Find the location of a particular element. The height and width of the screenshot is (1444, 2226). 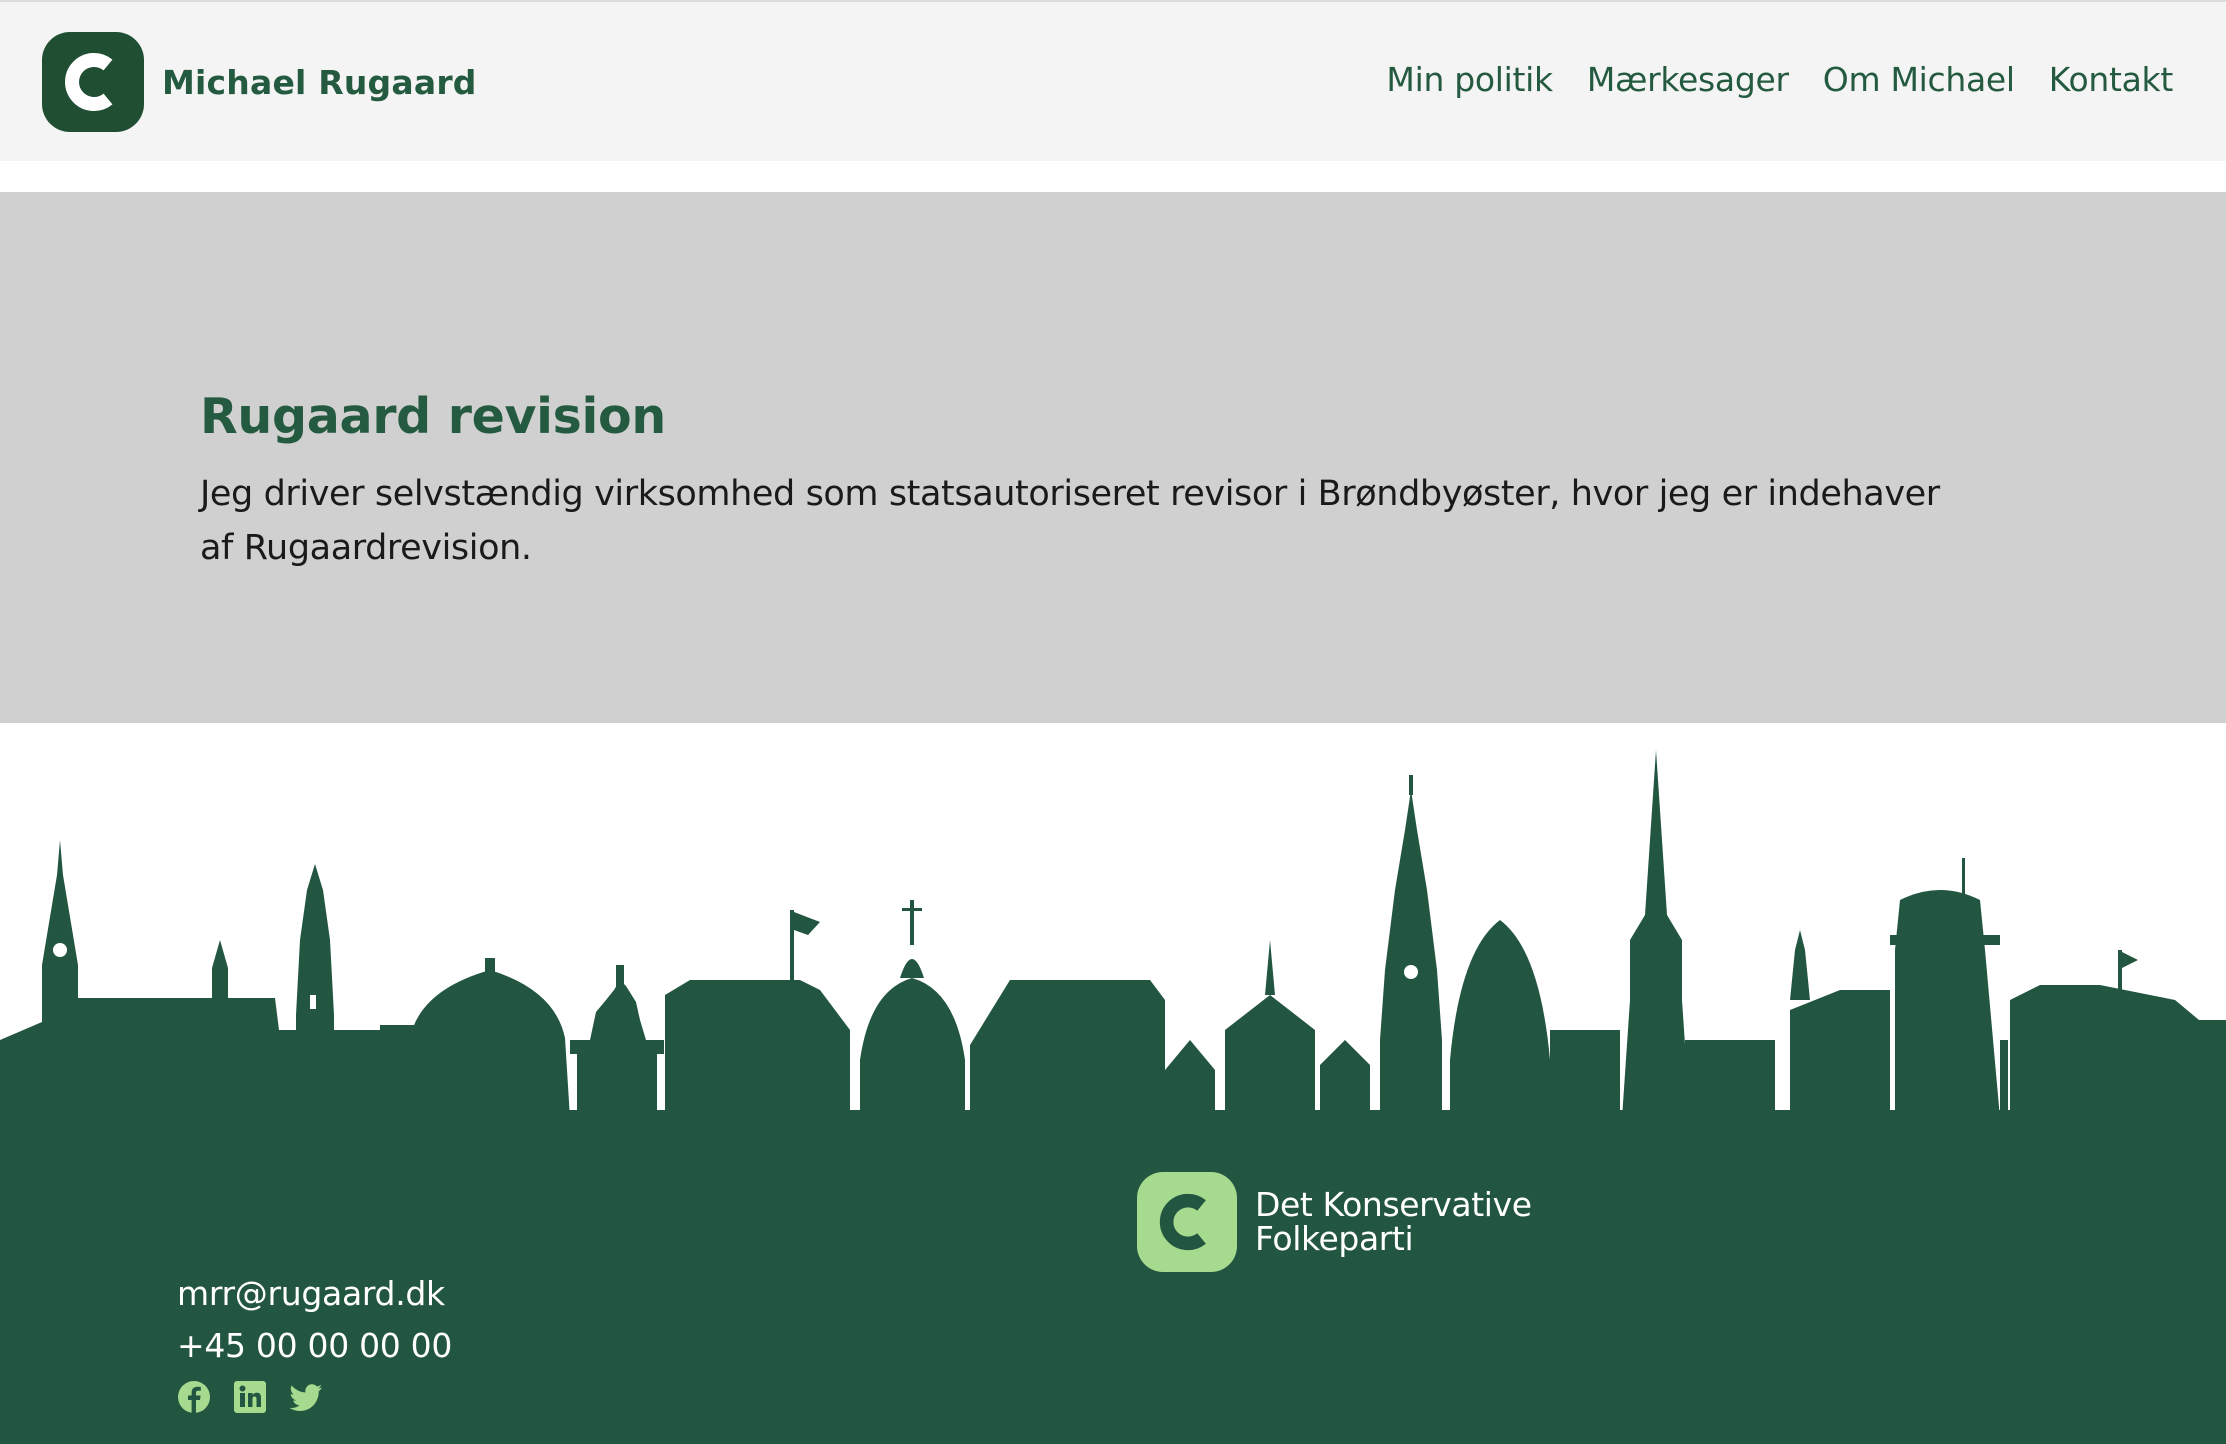

party-name: Det Konservative Folkeparti is located at coordinates (1393, 1222).